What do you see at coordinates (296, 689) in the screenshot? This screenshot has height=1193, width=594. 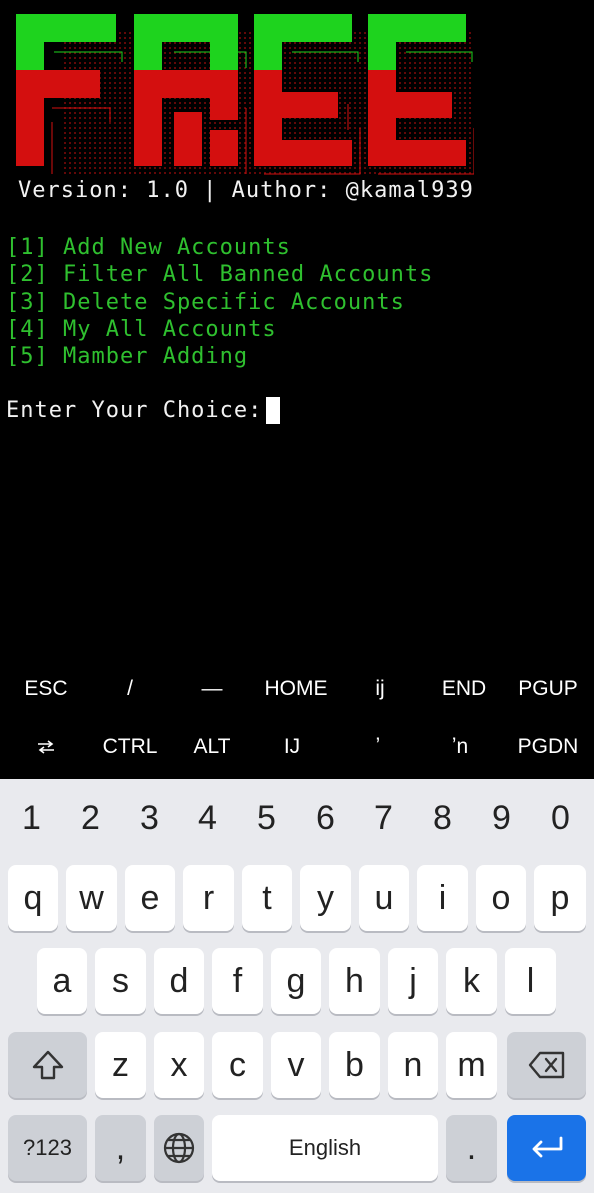 I see `home-key: HOME` at bounding box center [296, 689].